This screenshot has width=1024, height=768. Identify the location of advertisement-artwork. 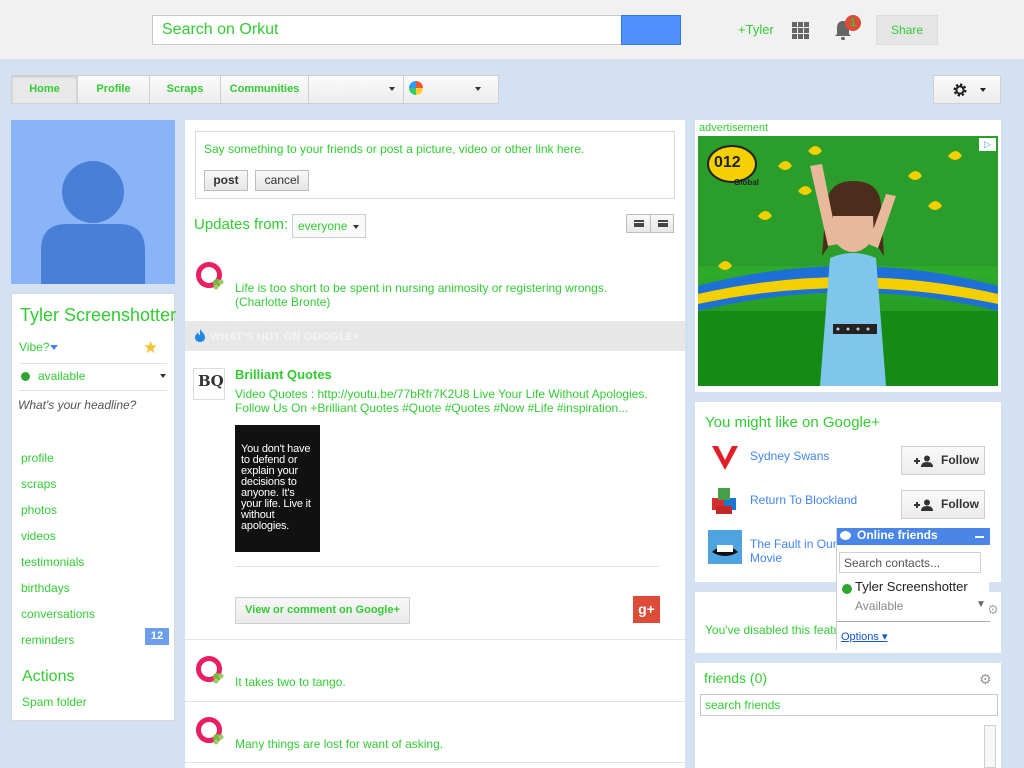
(848, 261).